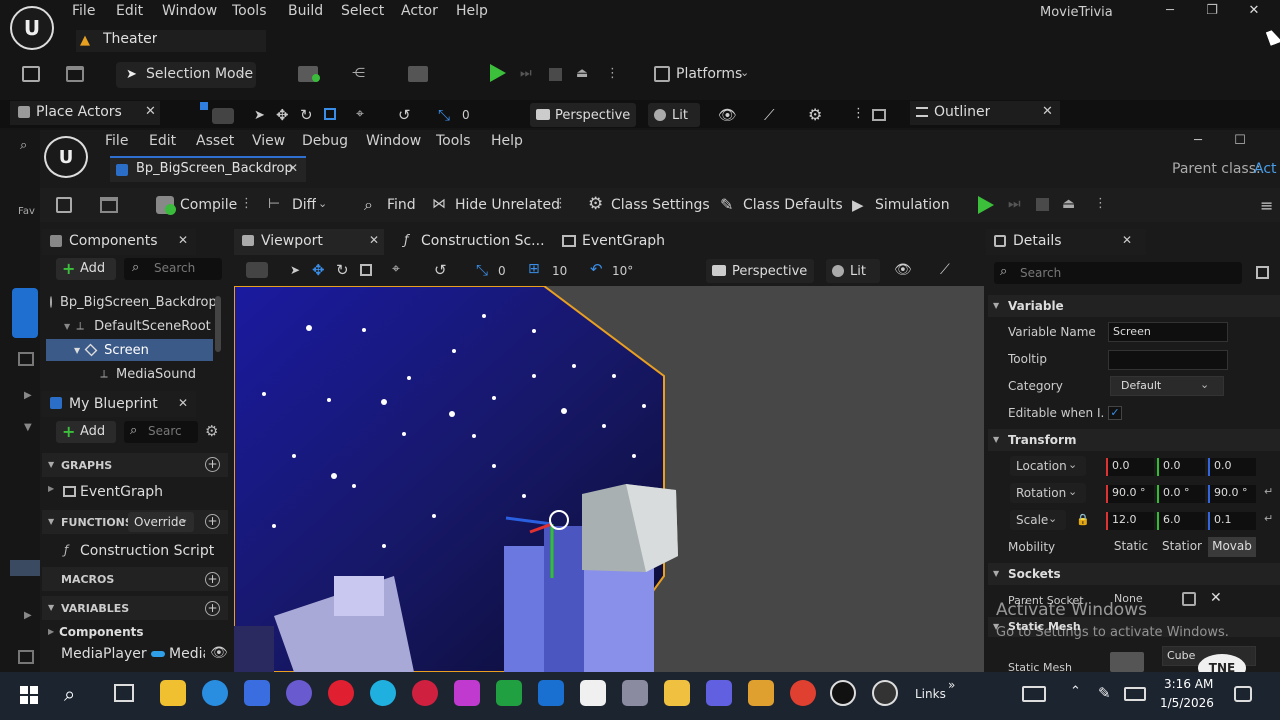 This screenshot has width=1280, height=720. What do you see at coordinates (1131, 547) in the screenshot?
I see `mobility-static: Static` at bounding box center [1131, 547].